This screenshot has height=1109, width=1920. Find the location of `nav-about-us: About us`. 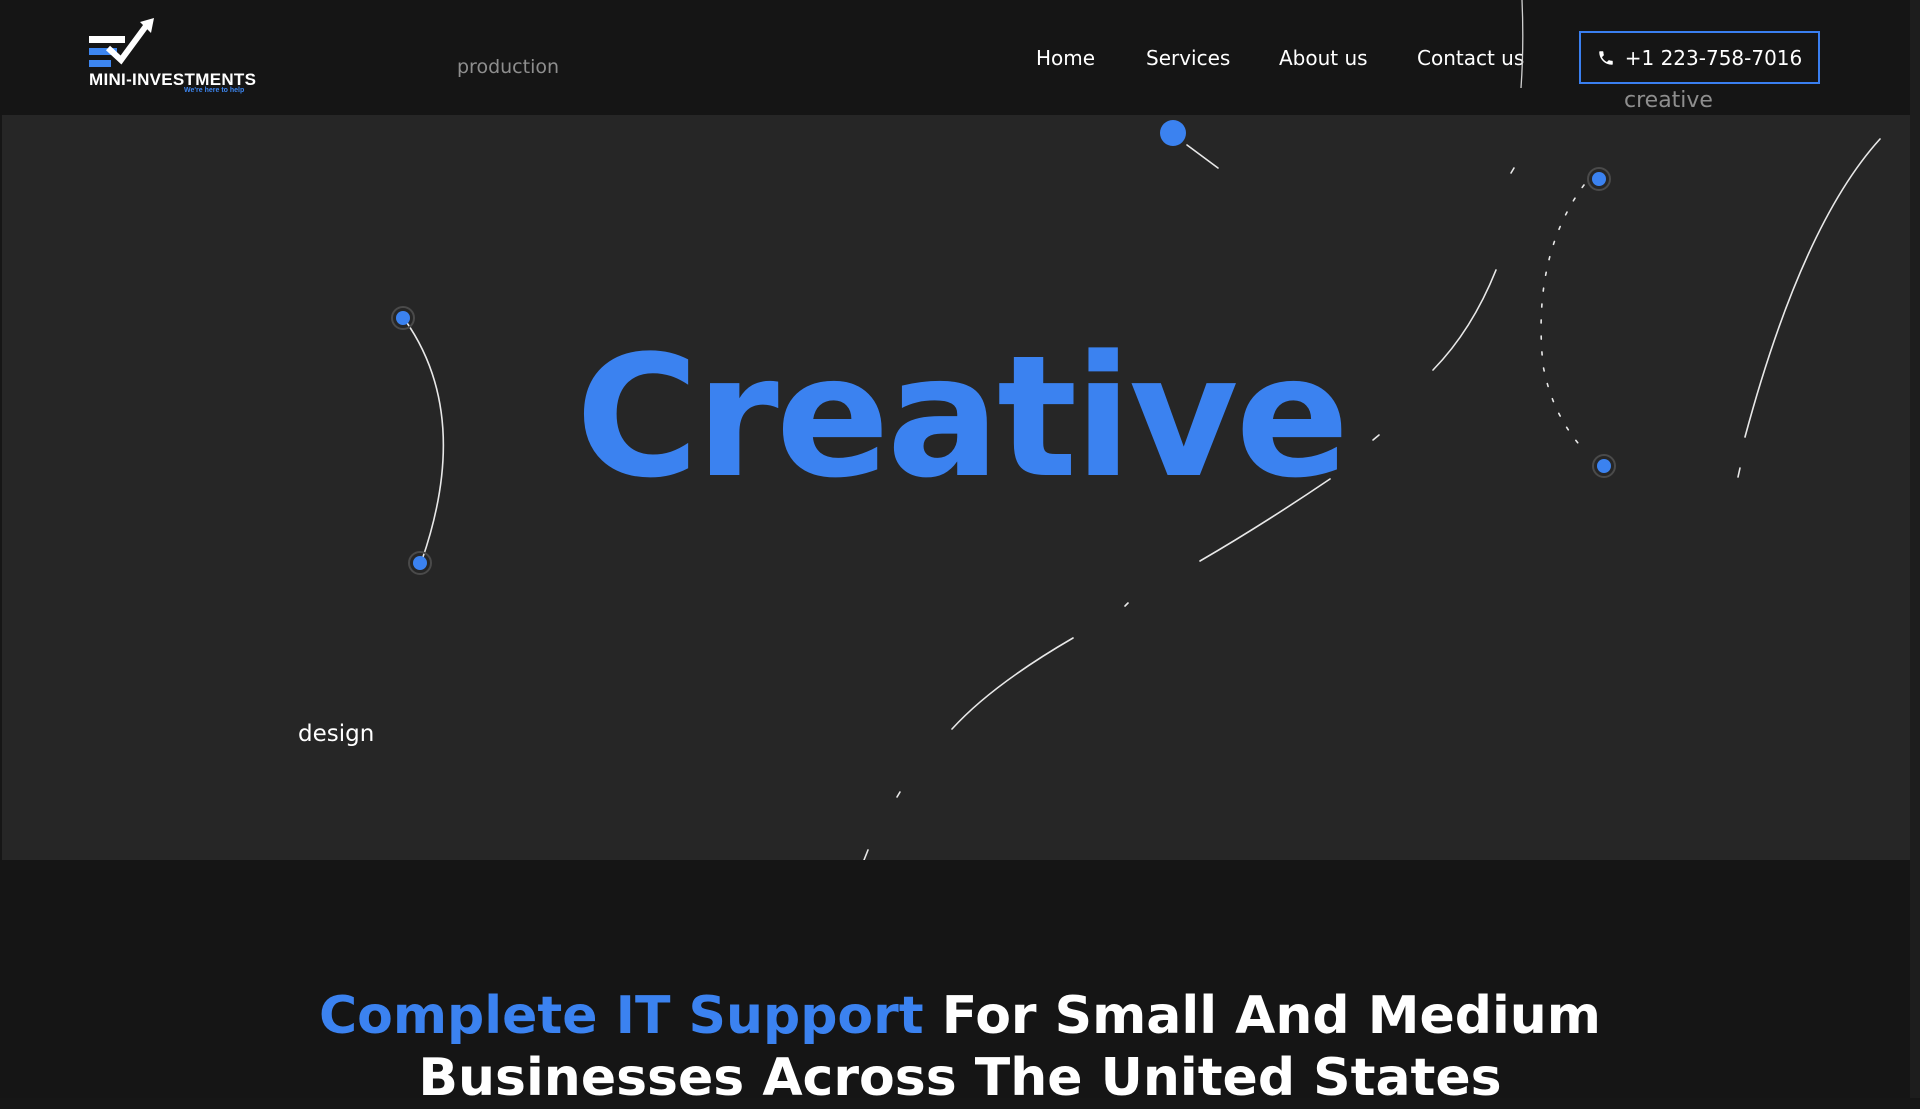

nav-about-us: About us is located at coordinates (1323, 58).